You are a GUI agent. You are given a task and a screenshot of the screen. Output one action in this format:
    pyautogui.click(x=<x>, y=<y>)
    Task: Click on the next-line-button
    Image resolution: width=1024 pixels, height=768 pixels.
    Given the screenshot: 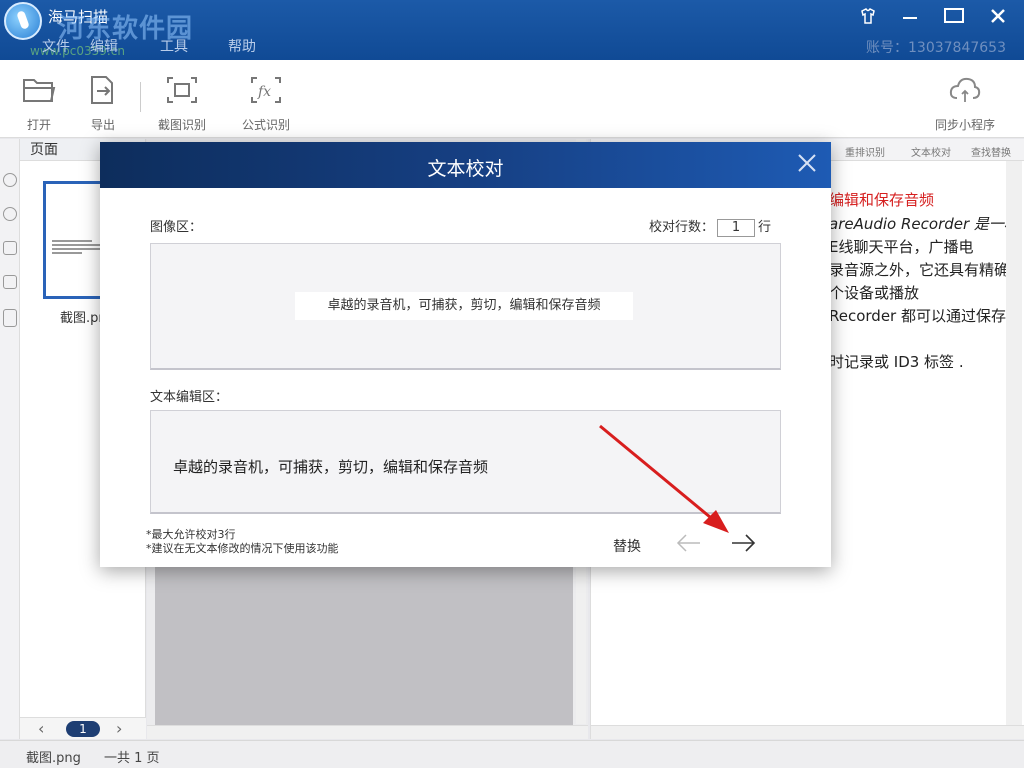 What is the action you would take?
    pyautogui.click(x=743, y=543)
    